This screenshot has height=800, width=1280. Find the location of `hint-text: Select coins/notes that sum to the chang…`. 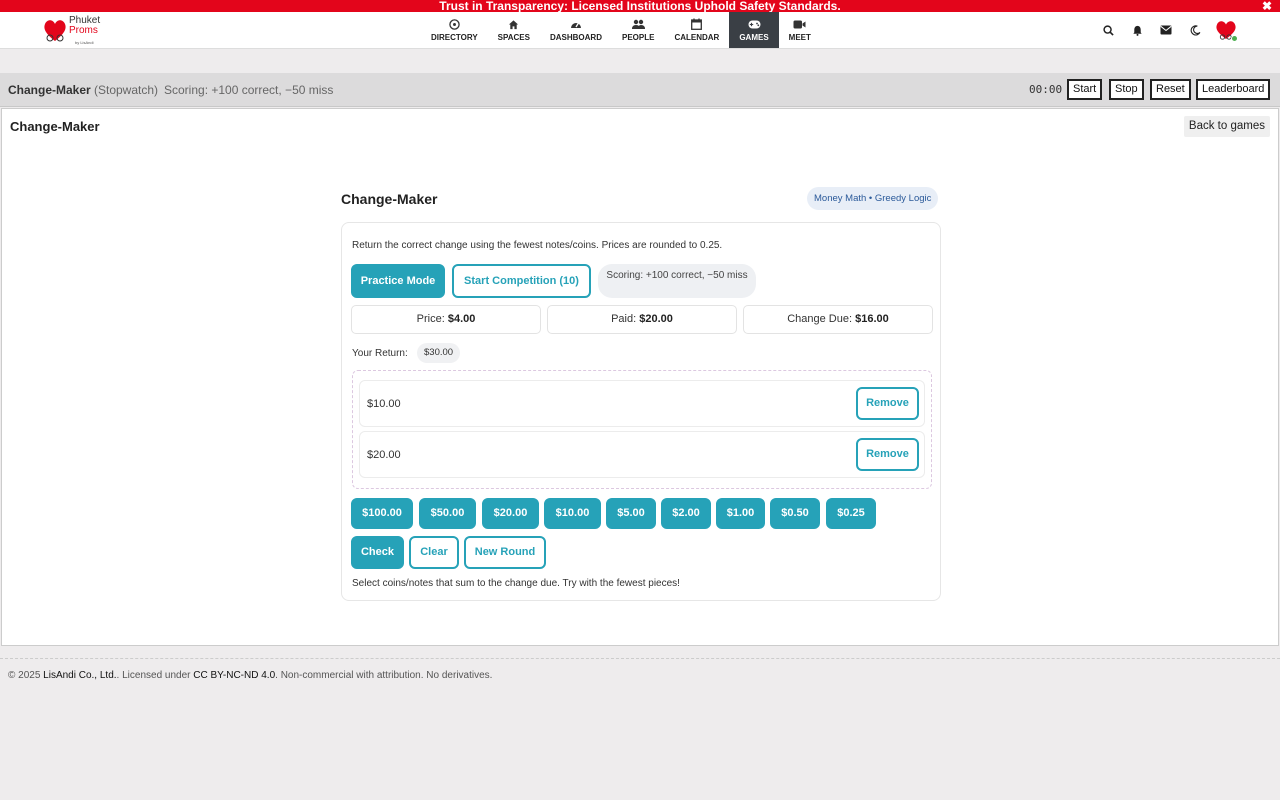

hint-text: Select coins/notes that sum to the chang… is located at coordinates (516, 583).